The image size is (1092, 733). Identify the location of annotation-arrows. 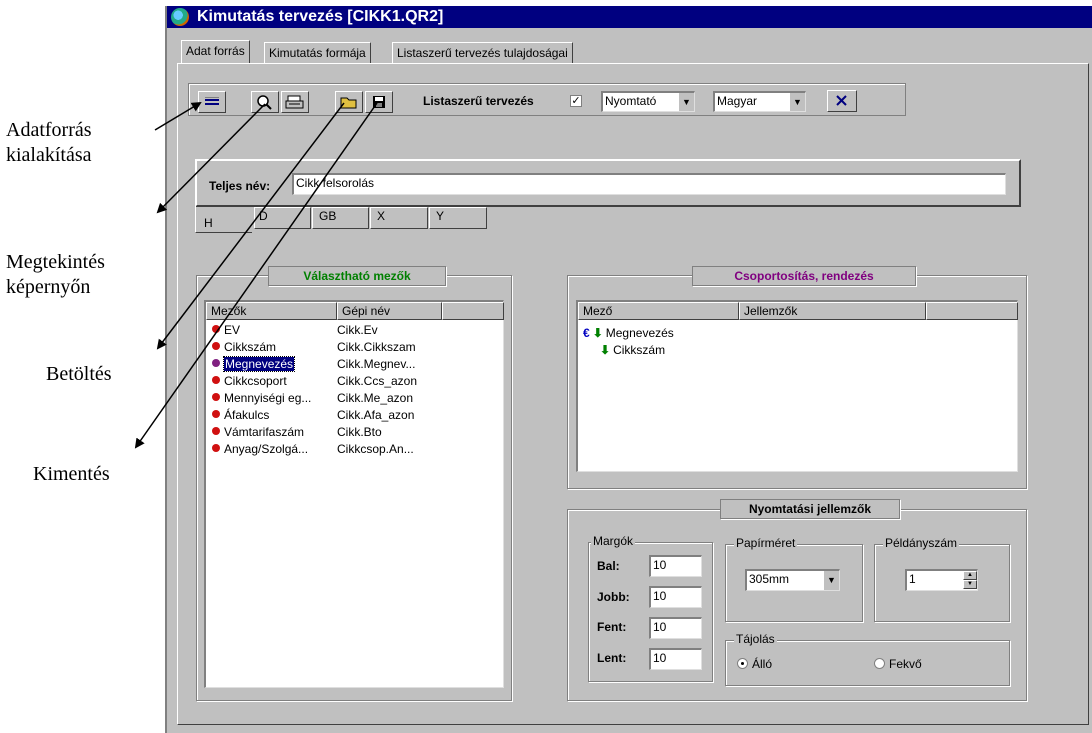
(256, 275).